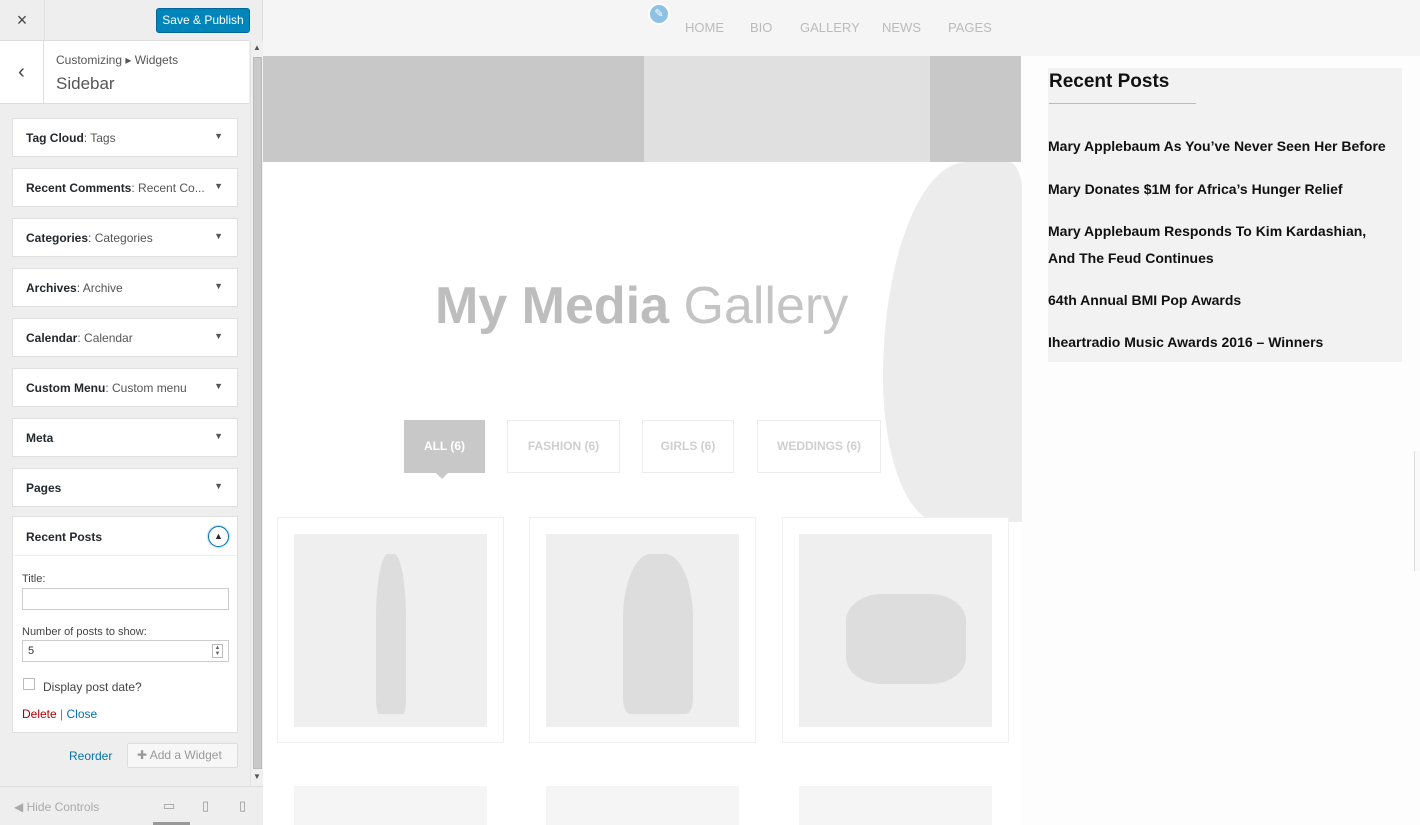  I want to click on nav-bio: BIO, so click(761, 27).